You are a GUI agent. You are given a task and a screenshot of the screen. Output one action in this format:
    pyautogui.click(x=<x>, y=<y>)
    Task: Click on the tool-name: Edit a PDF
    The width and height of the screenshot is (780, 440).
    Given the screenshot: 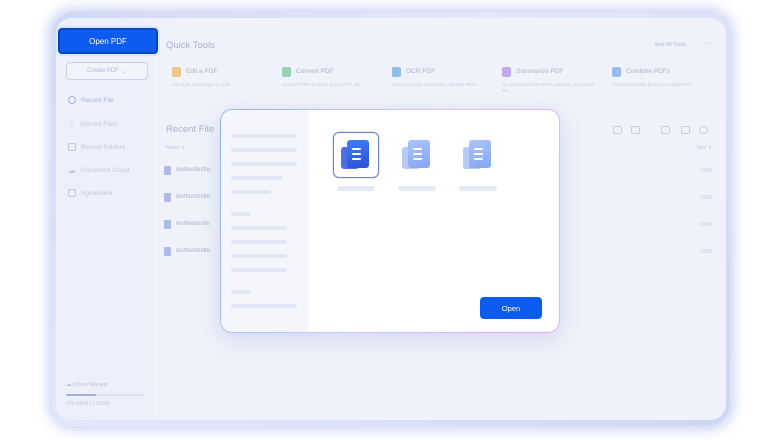 What is the action you would take?
    pyautogui.click(x=202, y=71)
    